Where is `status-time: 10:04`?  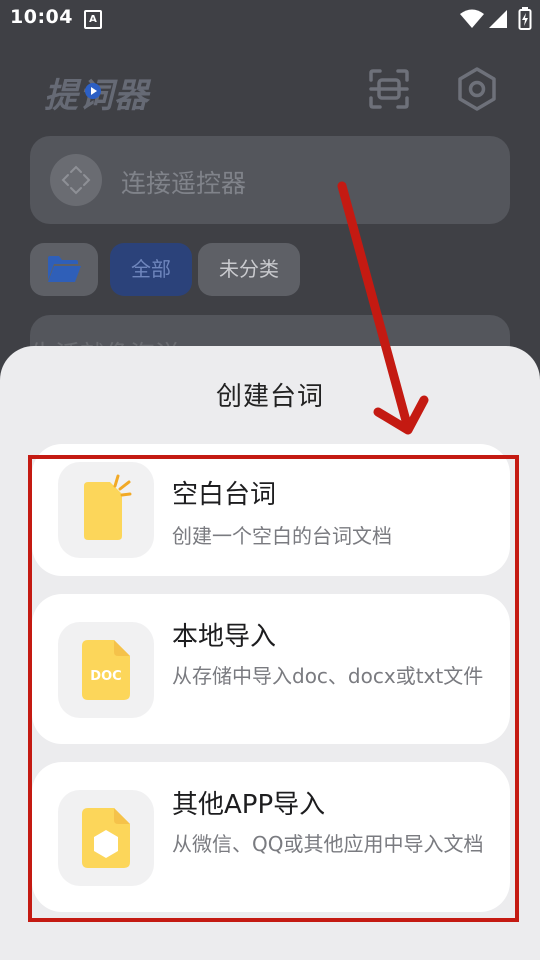 status-time: 10:04 is located at coordinates (41, 17).